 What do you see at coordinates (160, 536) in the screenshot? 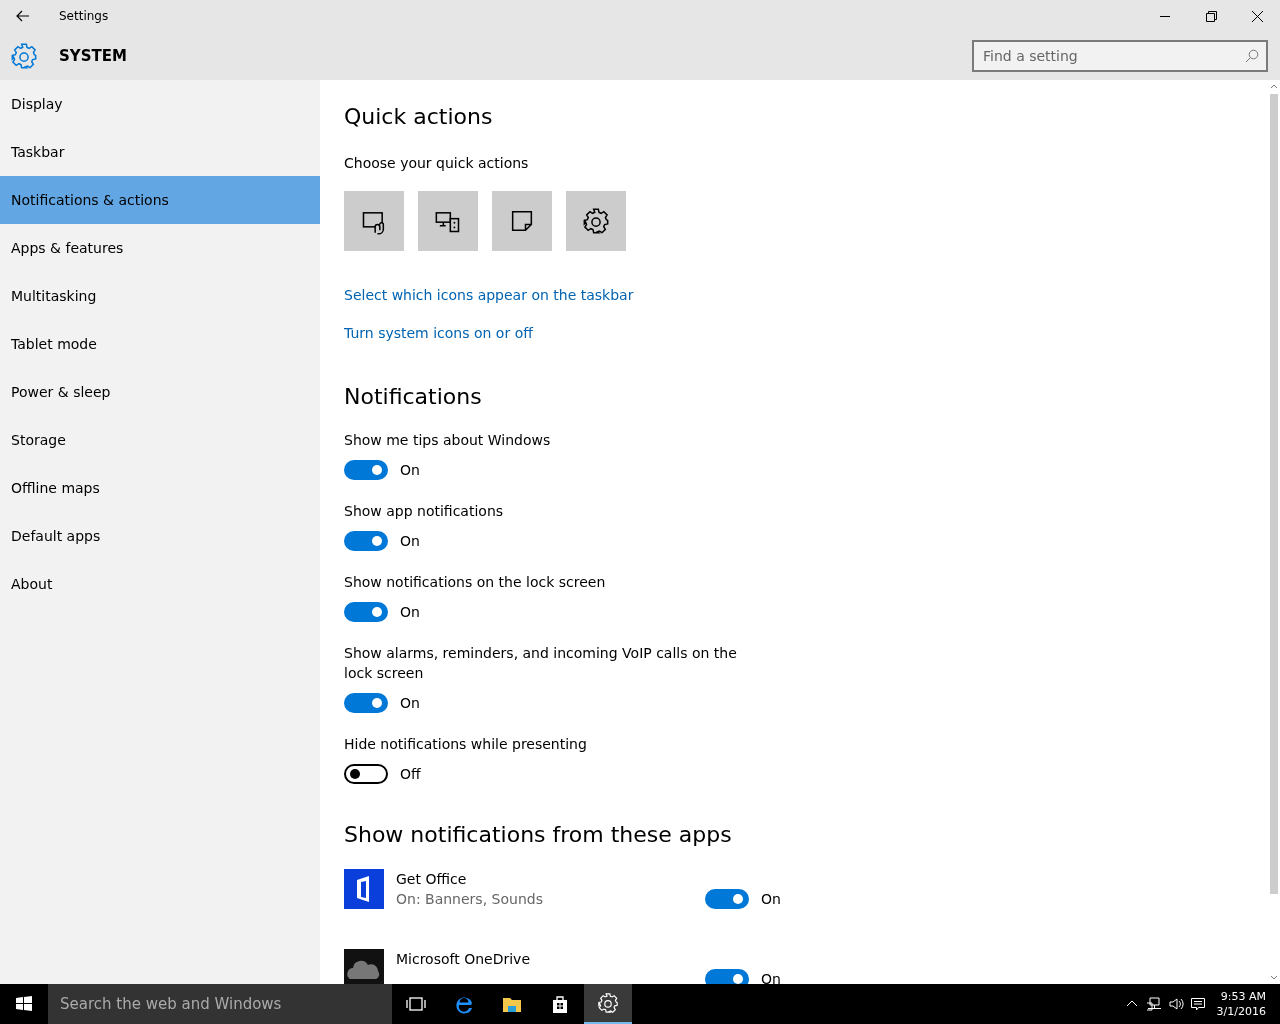
I see `sidebar-item: Default apps` at bounding box center [160, 536].